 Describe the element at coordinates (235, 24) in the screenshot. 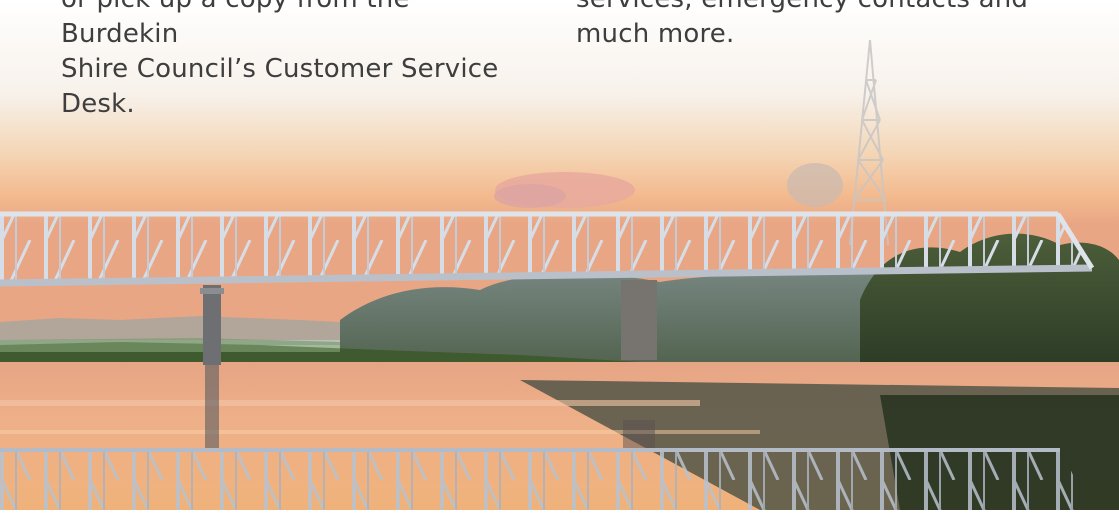

I see `left-line-1: or pick up a copy from the Burdekin` at that location.